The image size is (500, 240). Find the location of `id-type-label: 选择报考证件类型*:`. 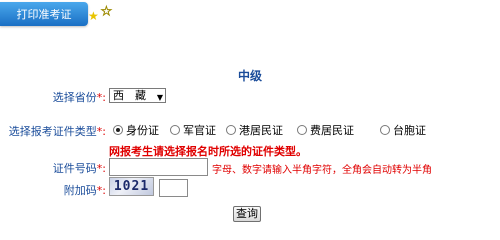

id-type-label: 选择报考证件类型*: is located at coordinates (54, 131).